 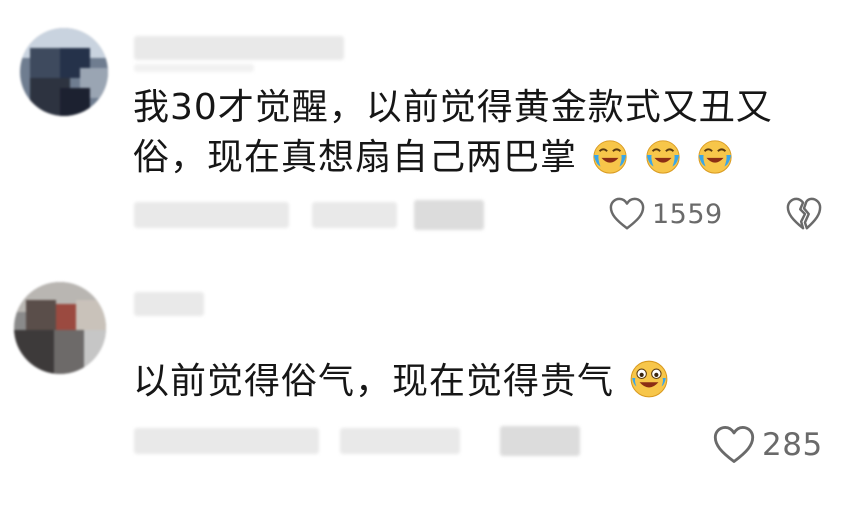 What do you see at coordinates (374, 381) in the screenshot?
I see `comment-text-line1: 以前觉得俗气，现在觉得贵气` at bounding box center [374, 381].